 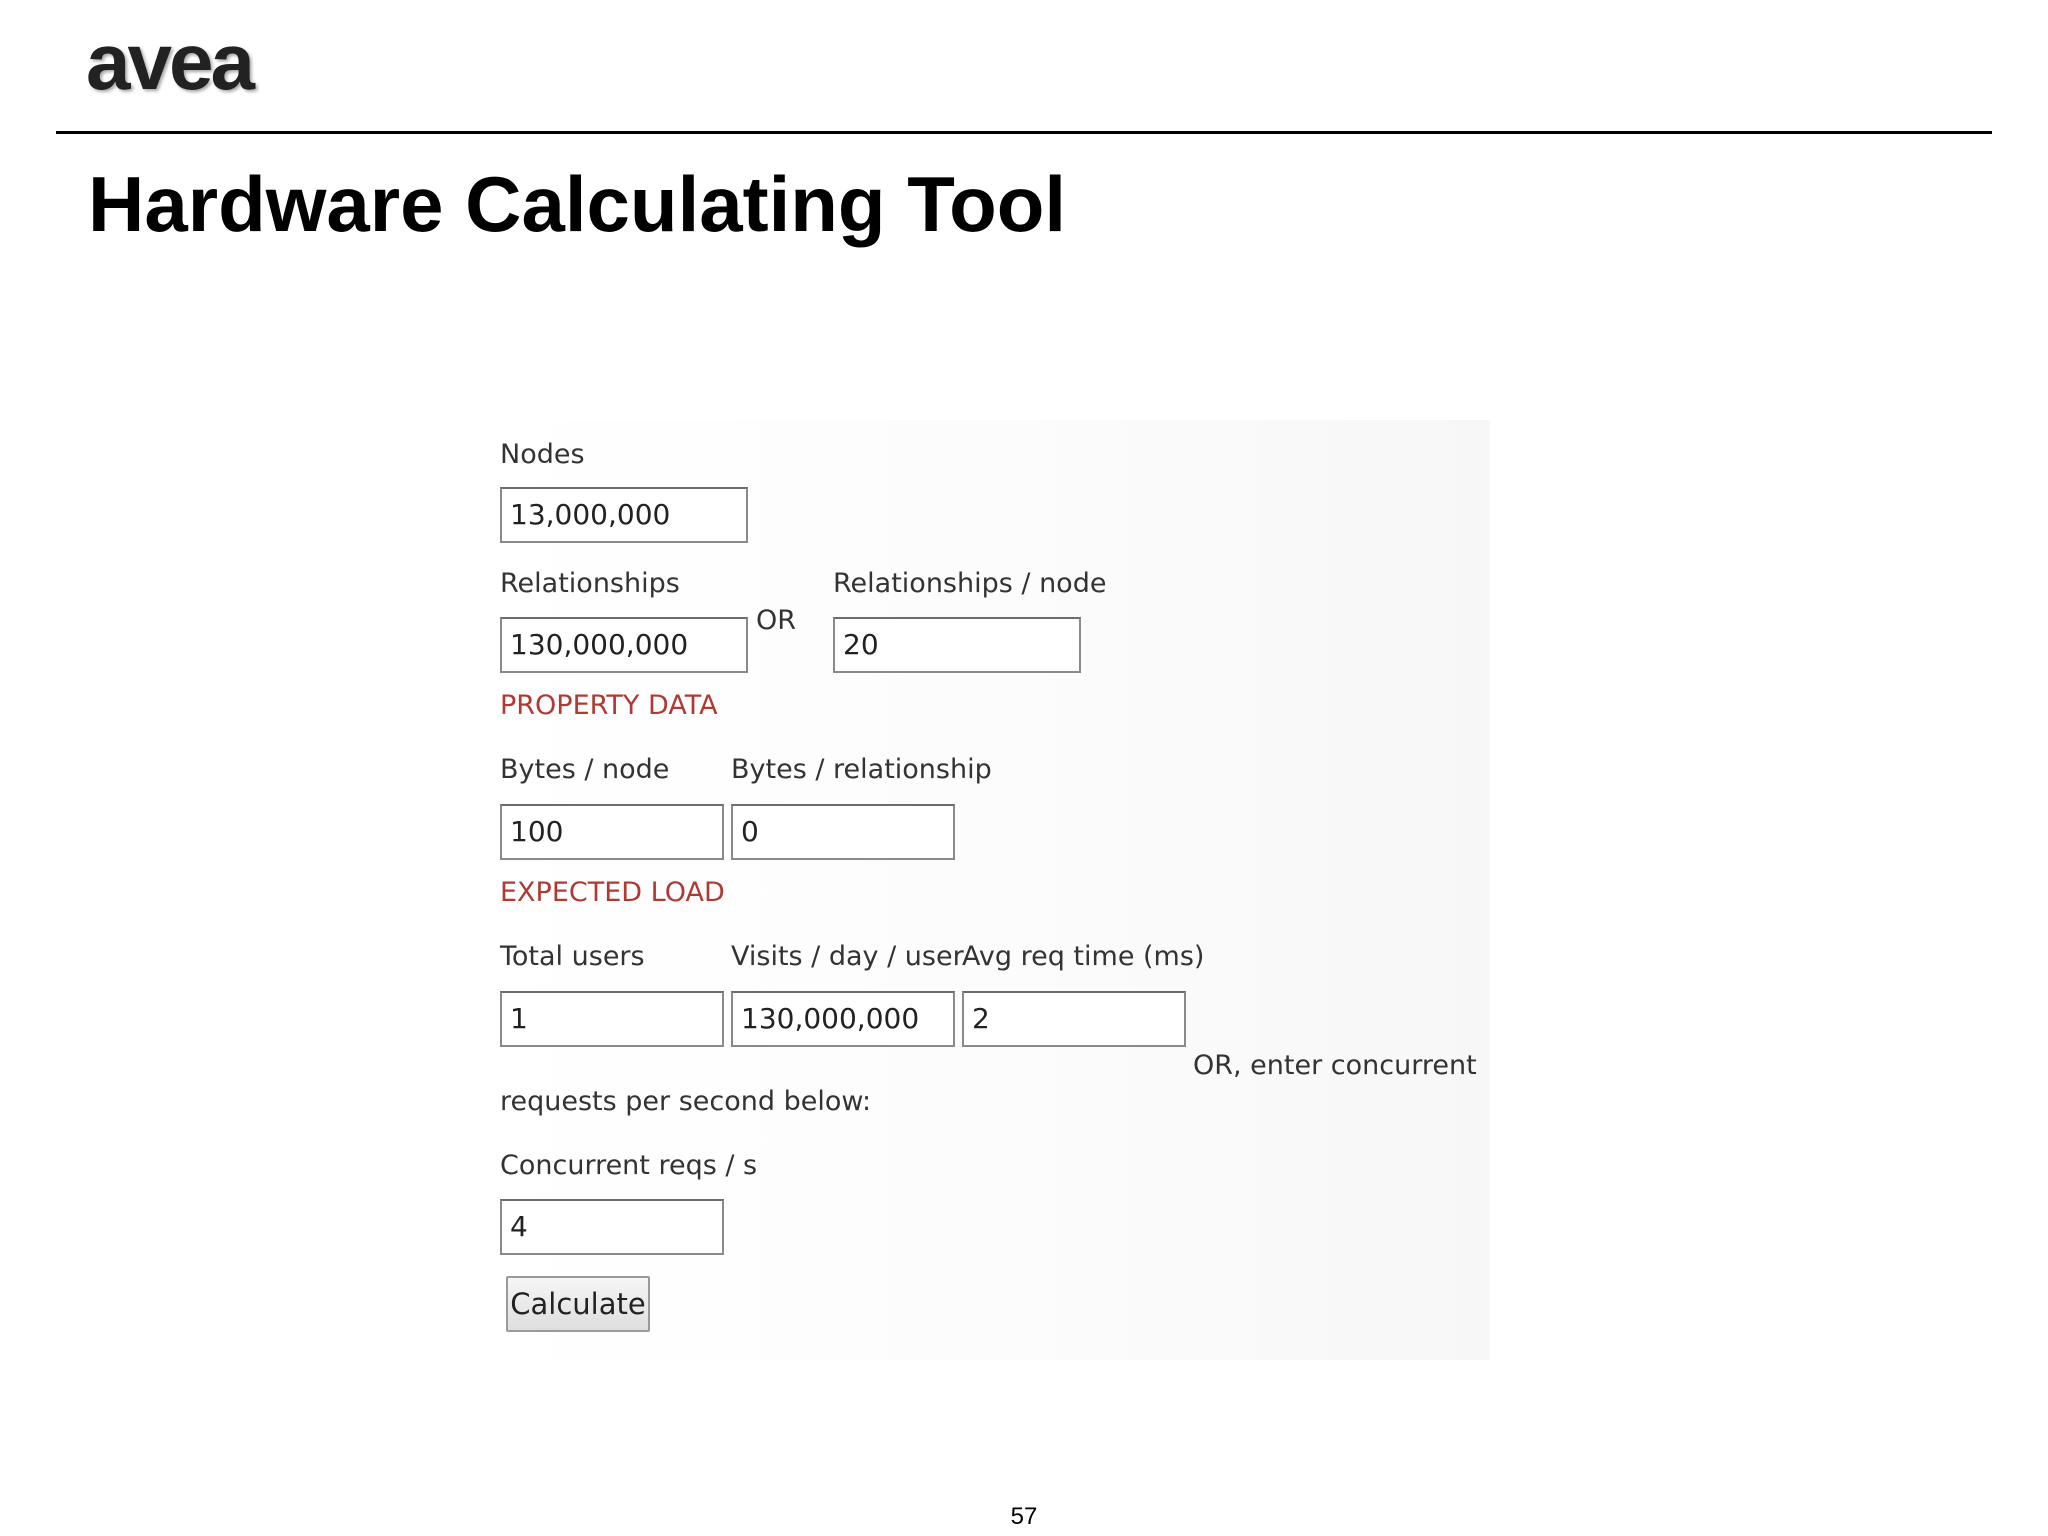 What do you see at coordinates (578, 1304) in the screenshot?
I see `calculate-button: Calculate` at bounding box center [578, 1304].